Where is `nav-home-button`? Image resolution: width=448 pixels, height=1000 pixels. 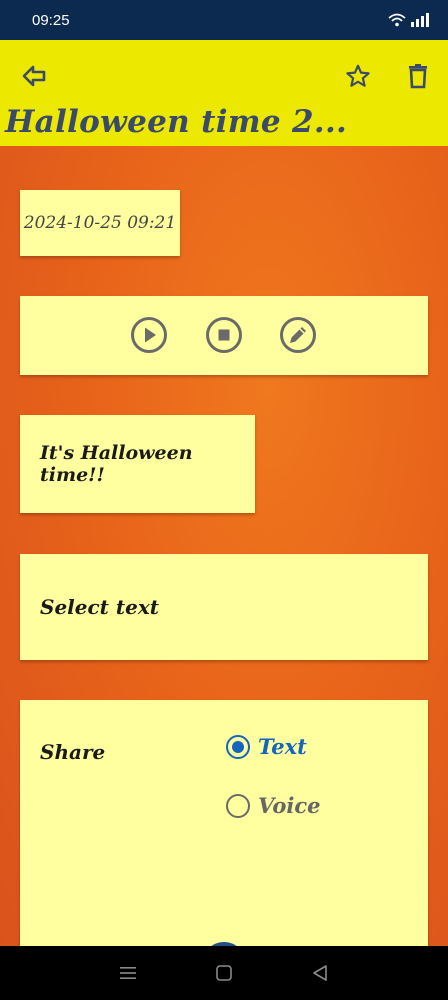
nav-home-button is located at coordinates (224, 973).